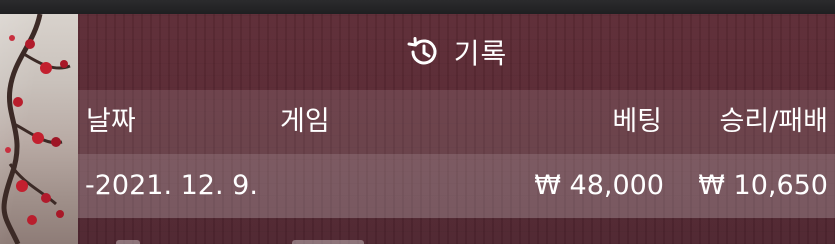  What do you see at coordinates (763, 185) in the screenshot?
I see `row-win-loss-amount: ₩ 10,650` at bounding box center [763, 185].